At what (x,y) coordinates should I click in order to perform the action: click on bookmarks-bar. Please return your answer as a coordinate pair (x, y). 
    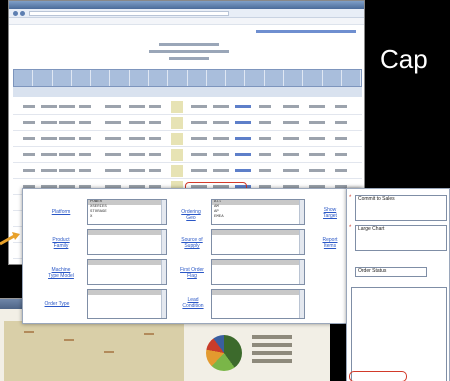
    Looking at the image, I should click on (186, 21).